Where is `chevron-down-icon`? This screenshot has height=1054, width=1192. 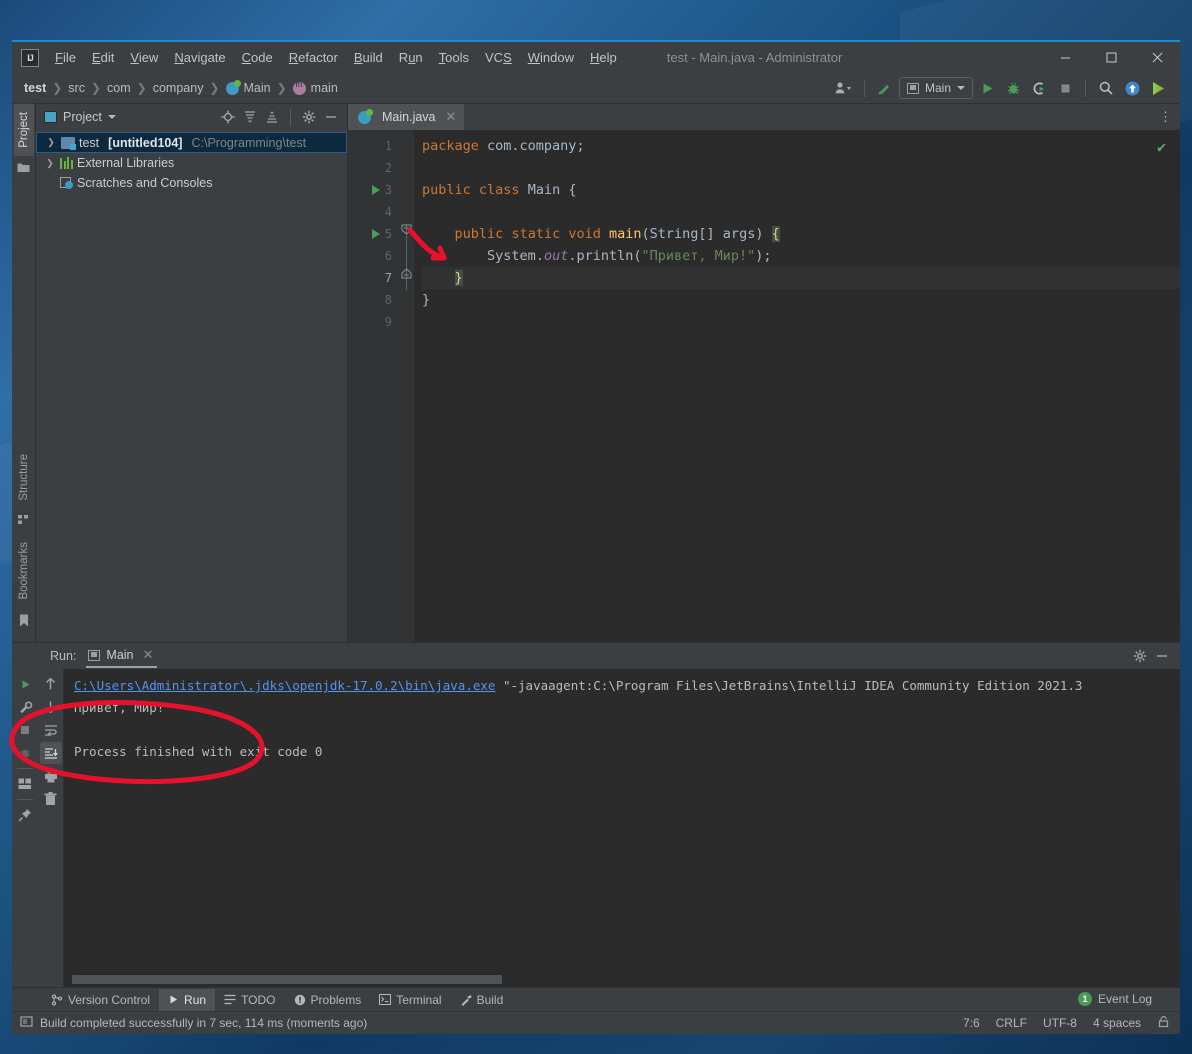
chevron-down-icon is located at coordinates (111, 117).